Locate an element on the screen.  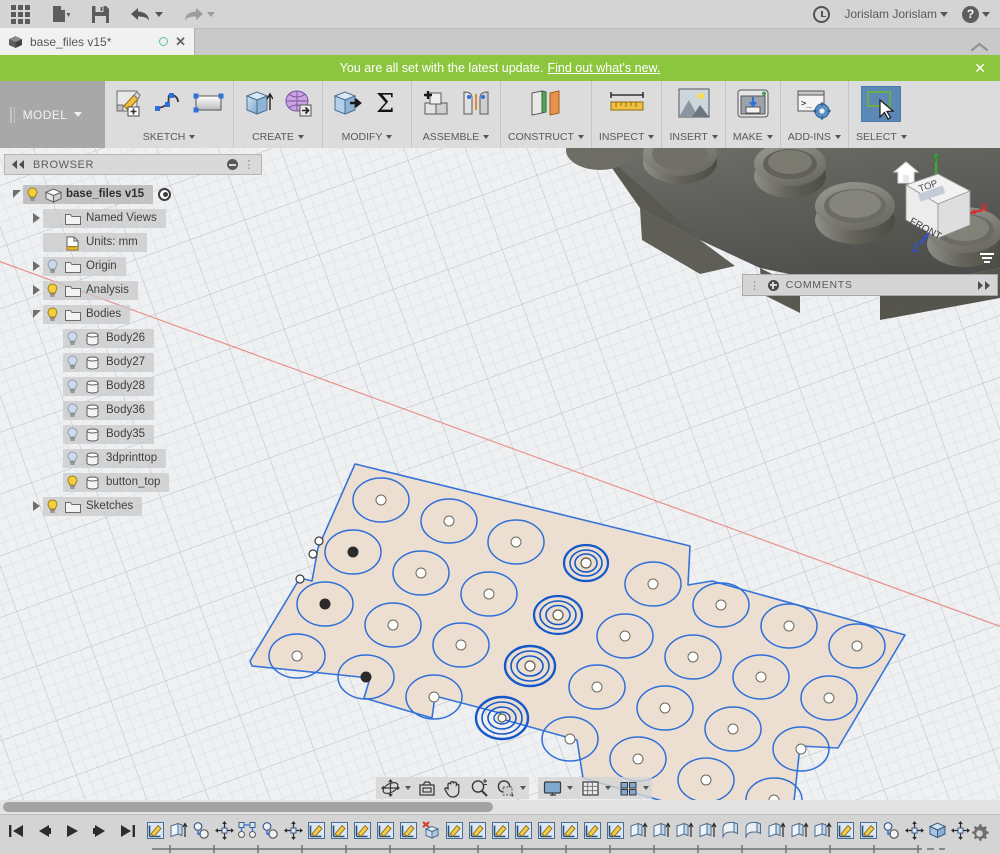
clock-history-icon is located at coordinates (822, 14).